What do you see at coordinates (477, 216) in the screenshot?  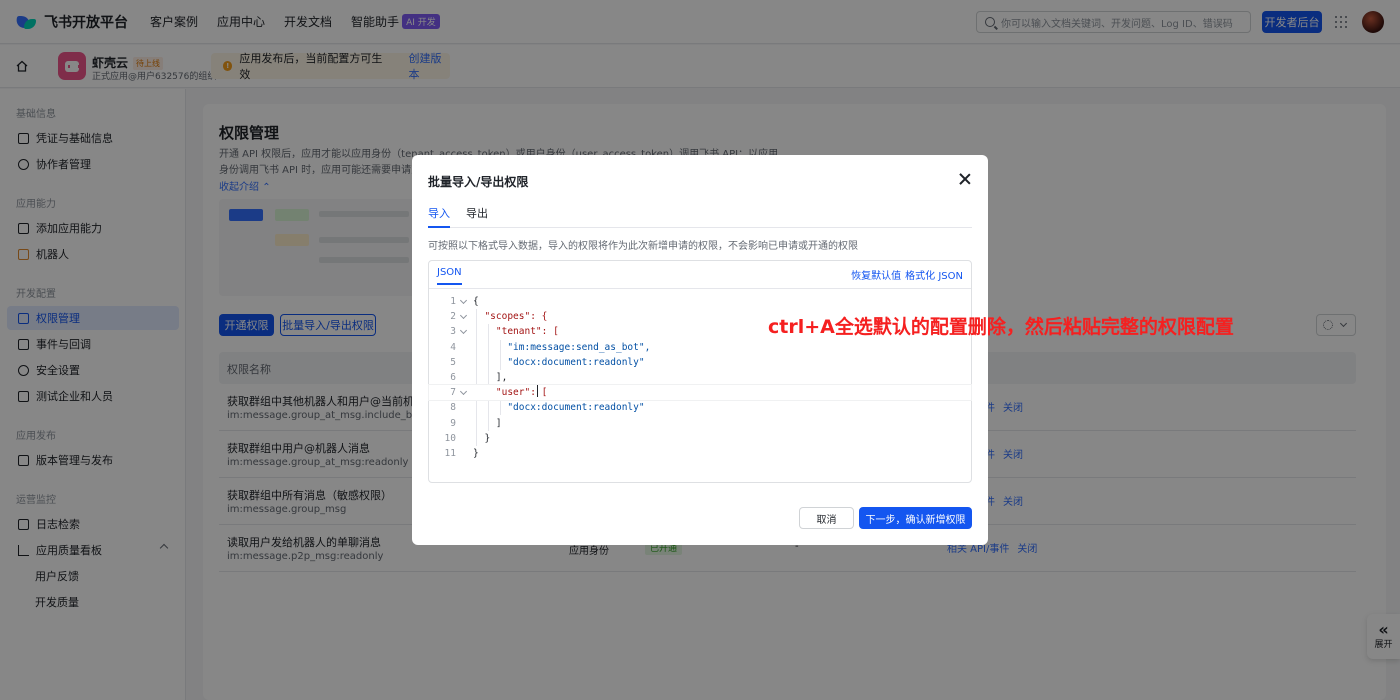 I see `tab-export: 导出` at bounding box center [477, 216].